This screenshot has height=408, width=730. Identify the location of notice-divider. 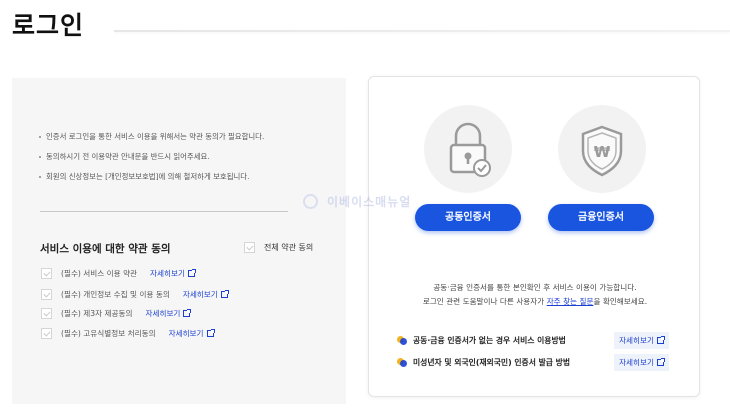
(164, 211).